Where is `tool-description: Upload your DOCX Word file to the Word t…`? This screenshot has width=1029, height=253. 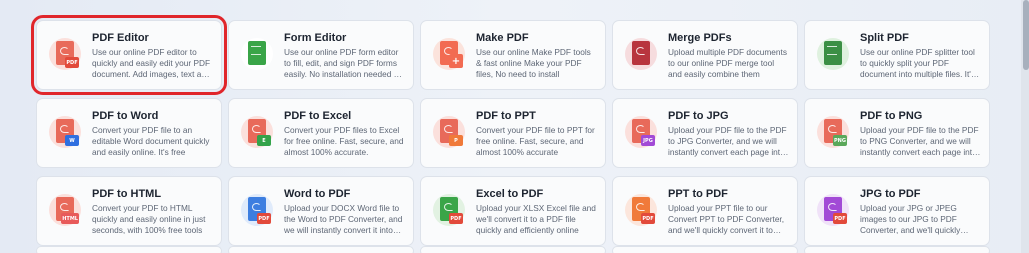 tool-description: Upload your DOCX Word file to the Word t… is located at coordinates (343, 219).